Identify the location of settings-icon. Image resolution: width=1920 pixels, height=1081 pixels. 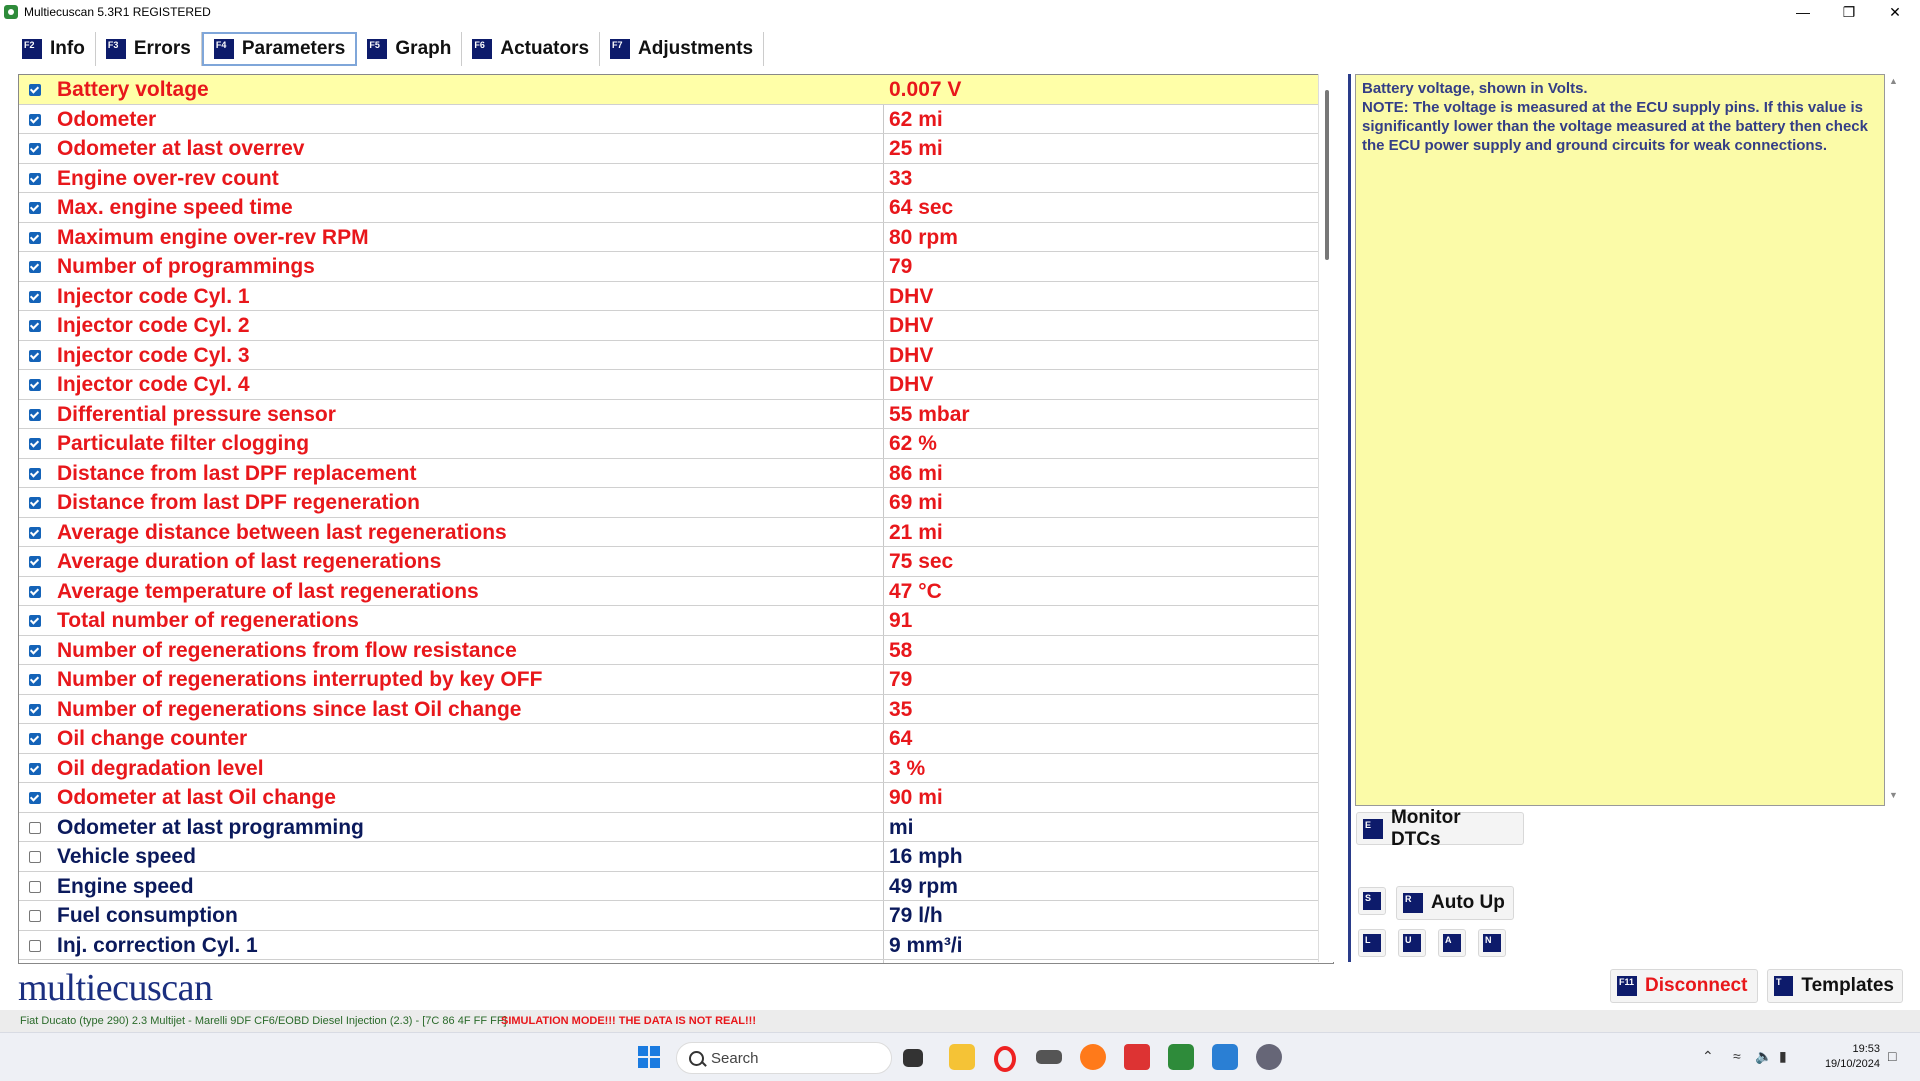
(1269, 1057).